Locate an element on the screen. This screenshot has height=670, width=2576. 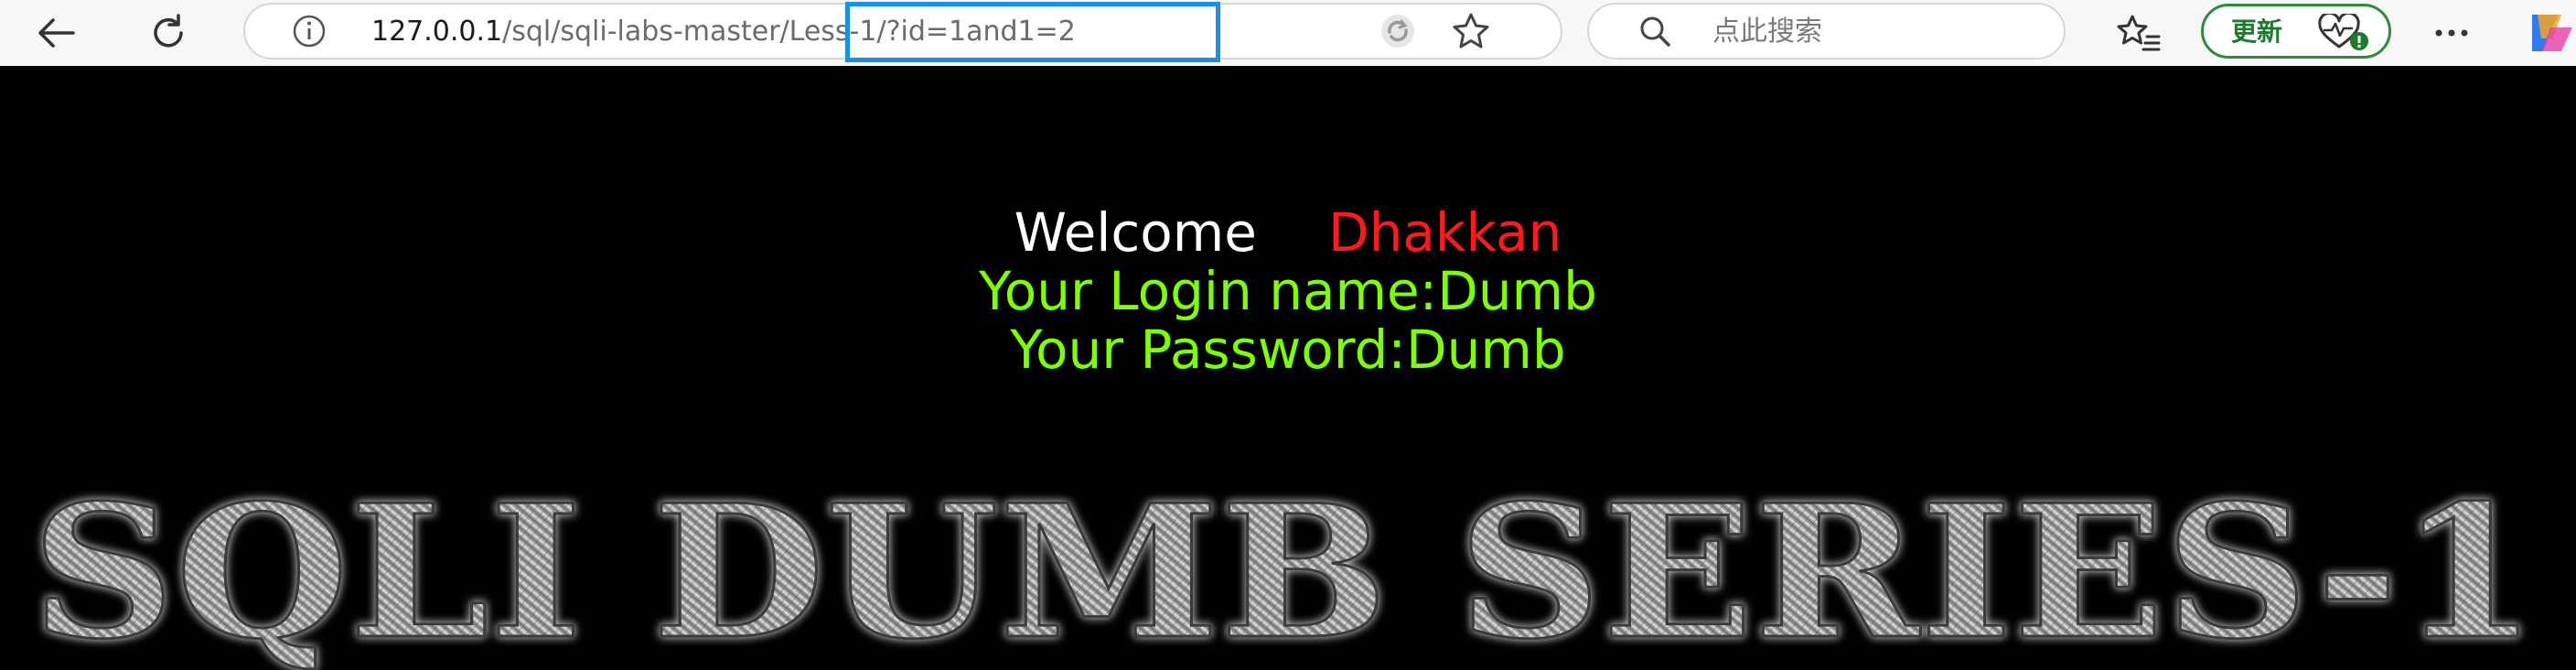
refresh-circle-icon is located at coordinates (1398, 31).